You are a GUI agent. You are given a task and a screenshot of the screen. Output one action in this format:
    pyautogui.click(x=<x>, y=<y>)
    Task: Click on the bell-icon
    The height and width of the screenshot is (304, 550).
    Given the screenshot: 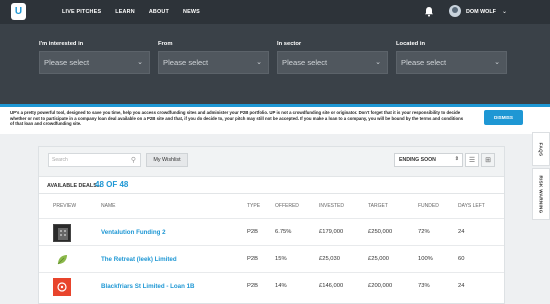 What is the action you would take?
    pyautogui.click(x=429, y=11)
    